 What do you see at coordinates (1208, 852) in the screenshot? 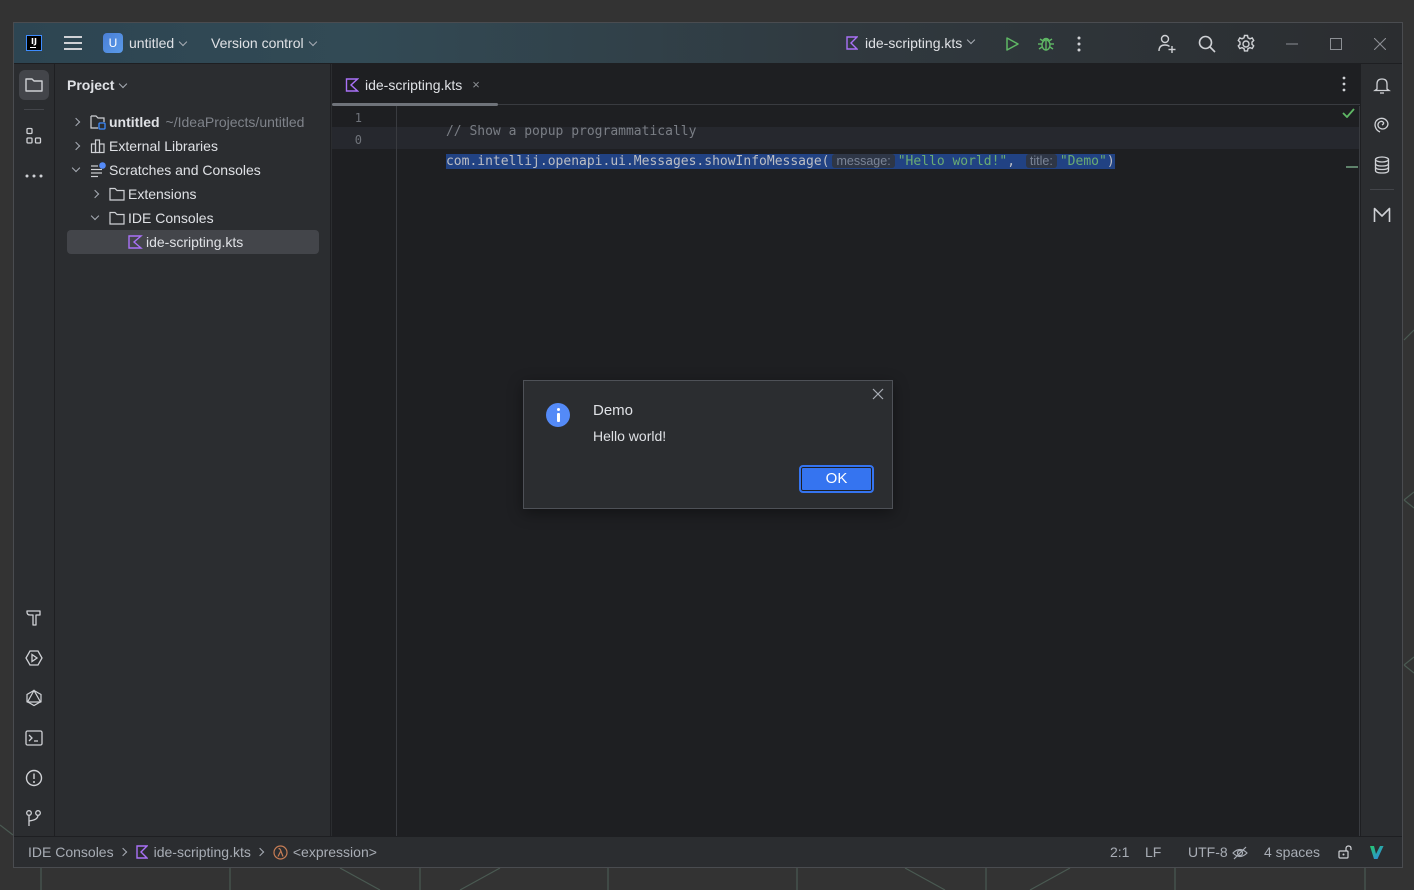
I see `file-encoding: UTF-8` at bounding box center [1208, 852].